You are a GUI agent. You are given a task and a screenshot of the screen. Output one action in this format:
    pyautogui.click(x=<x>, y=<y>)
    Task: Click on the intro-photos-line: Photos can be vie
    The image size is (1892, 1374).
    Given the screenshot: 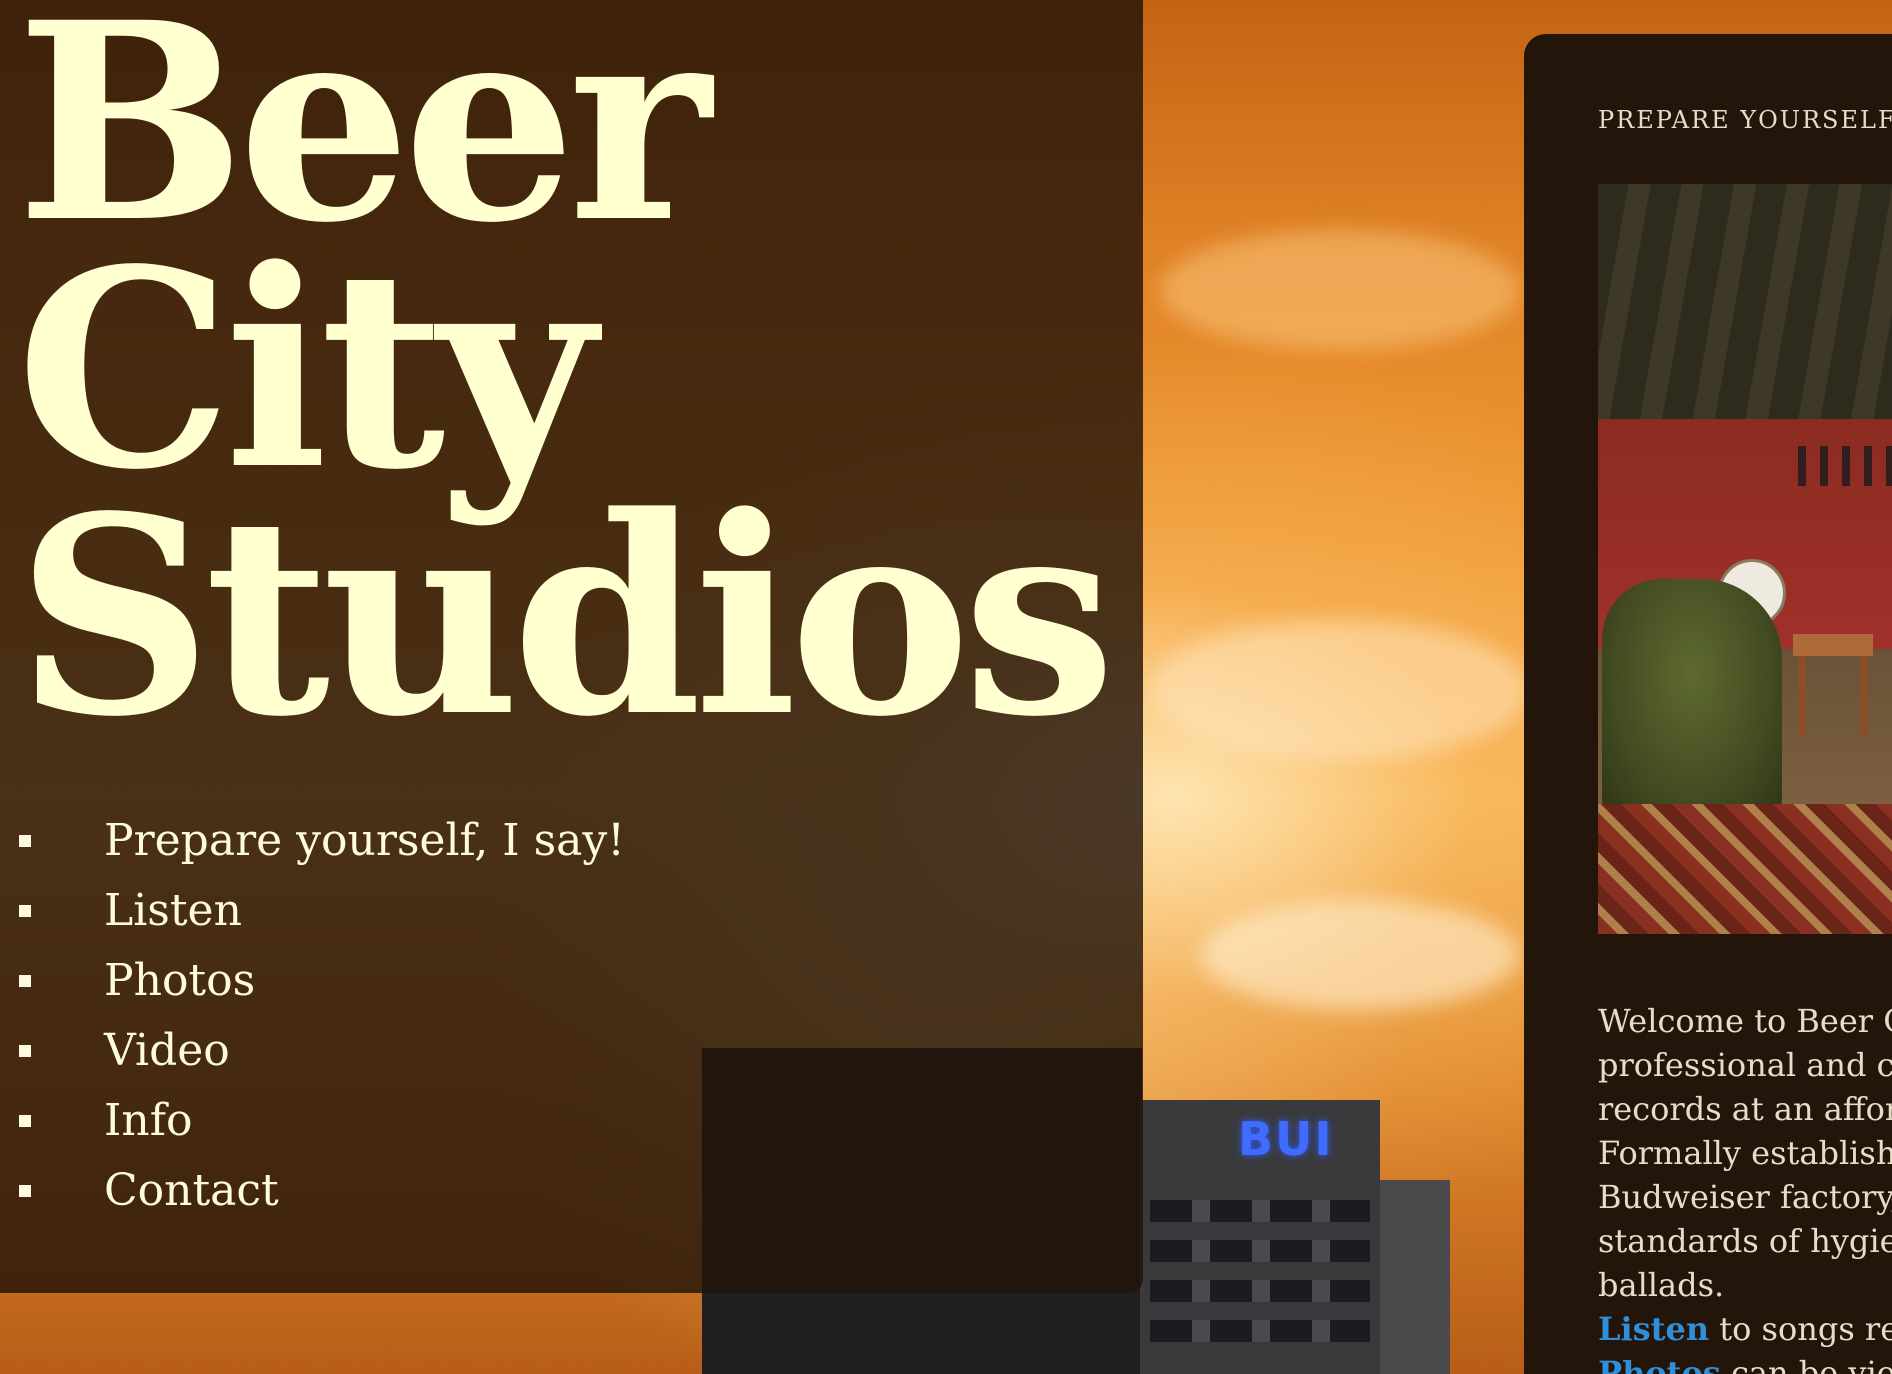 What is the action you would take?
    pyautogui.click(x=1745, y=1362)
    